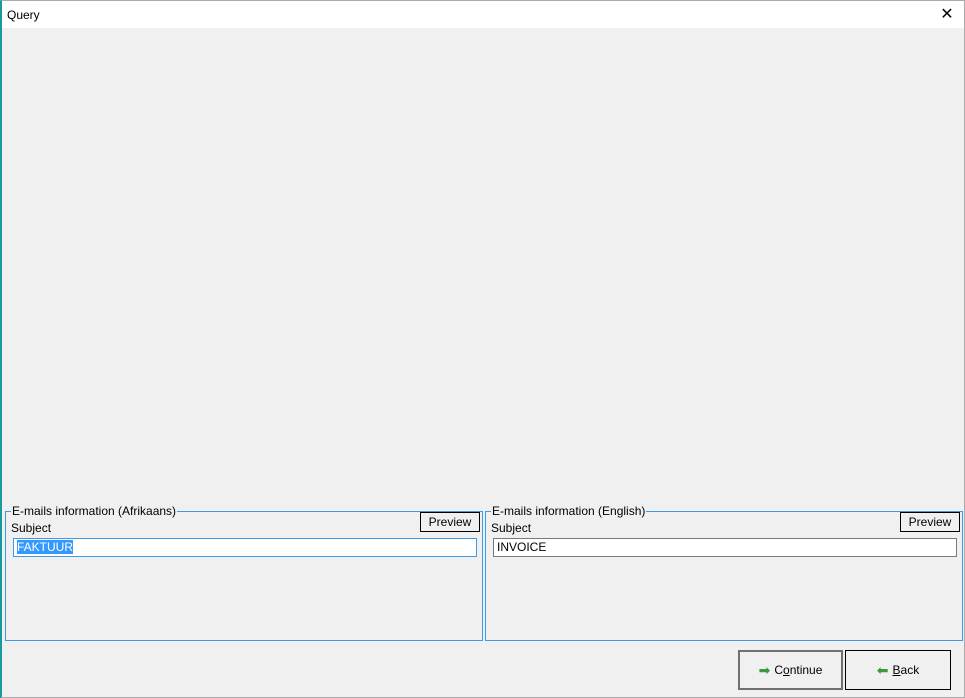 The height and width of the screenshot is (698, 965). What do you see at coordinates (764, 669) in the screenshot?
I see `arrow-right-icon: ➡` at bounding box center [764, 669].